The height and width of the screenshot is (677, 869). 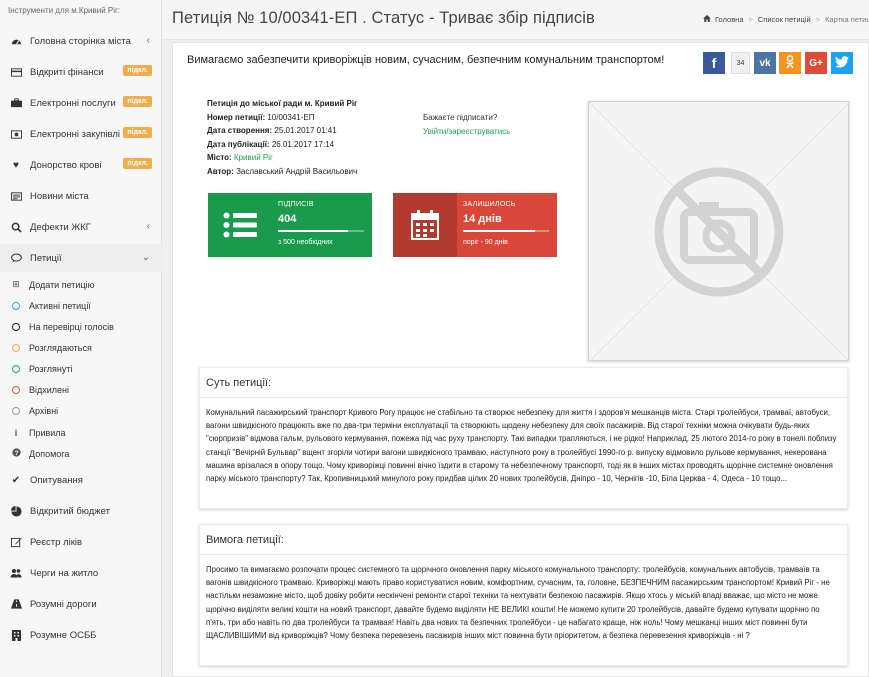 What do you see at coordinates (81, 368) in the screenshot?
I see `submenu-reviewed: Розглянуті` at bounding box center [81, 368].